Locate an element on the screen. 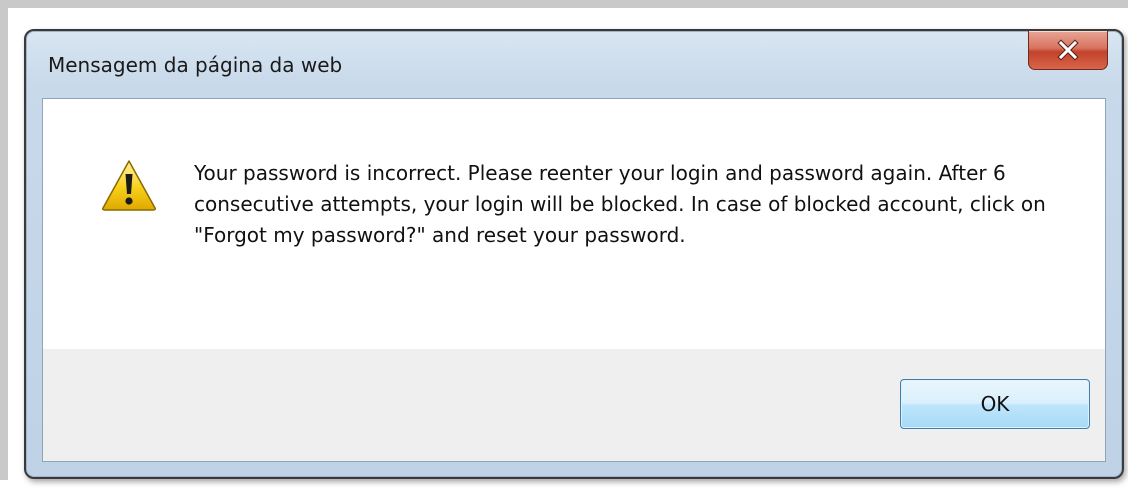 The image size is (1128, 496). close-x-icon is located at coordinates (1068, 50).